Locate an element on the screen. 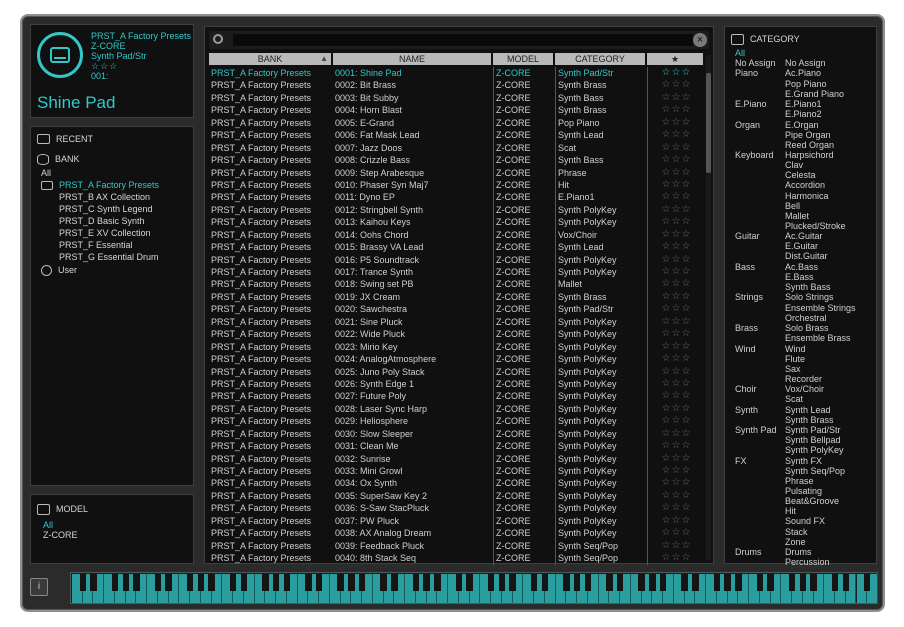 The height and width of the screenshot is (627, 904). category-group-label: Drums is located at coordinates (748, 552).